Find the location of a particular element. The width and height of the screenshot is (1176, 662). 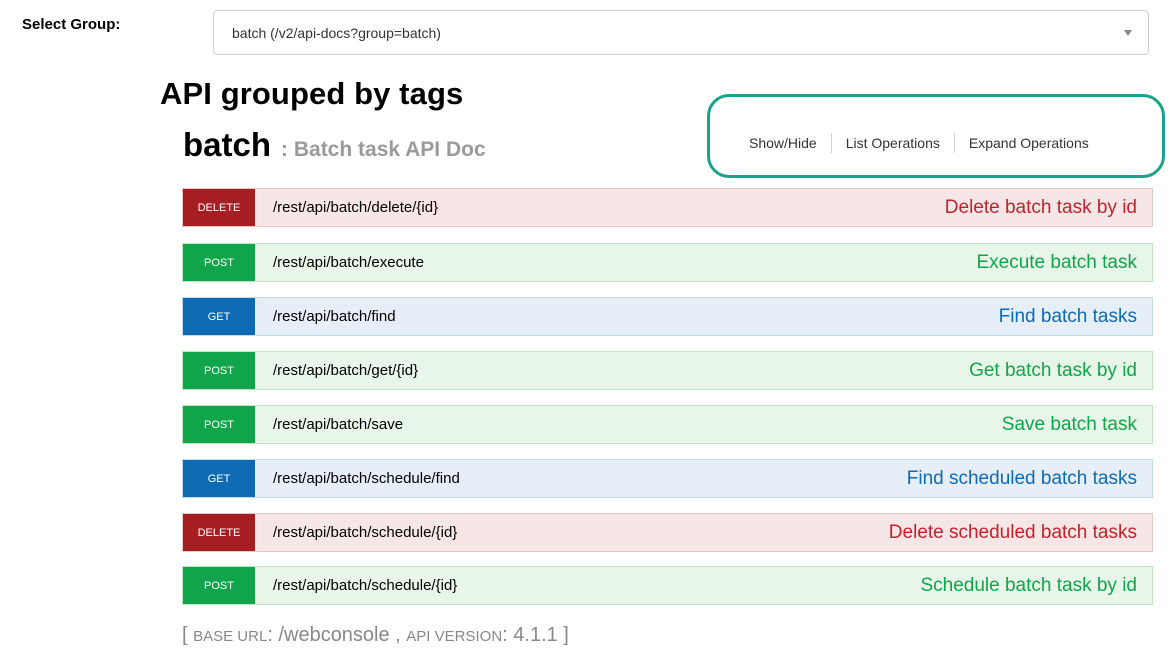

page-title: API grouped by tags is located at coordinates (312, 93).